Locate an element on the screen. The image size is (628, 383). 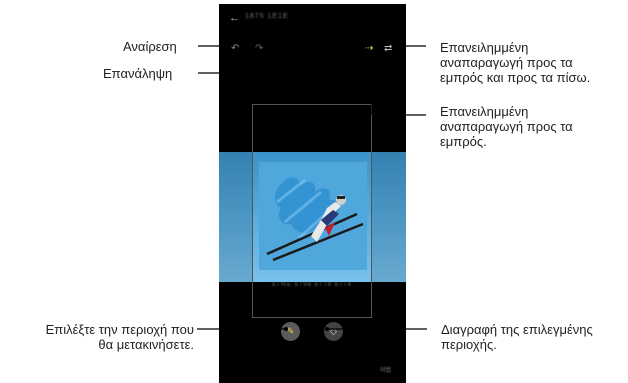
select-area-line-2: θα μετακινήσετε. is located at coordinates (146, 344).